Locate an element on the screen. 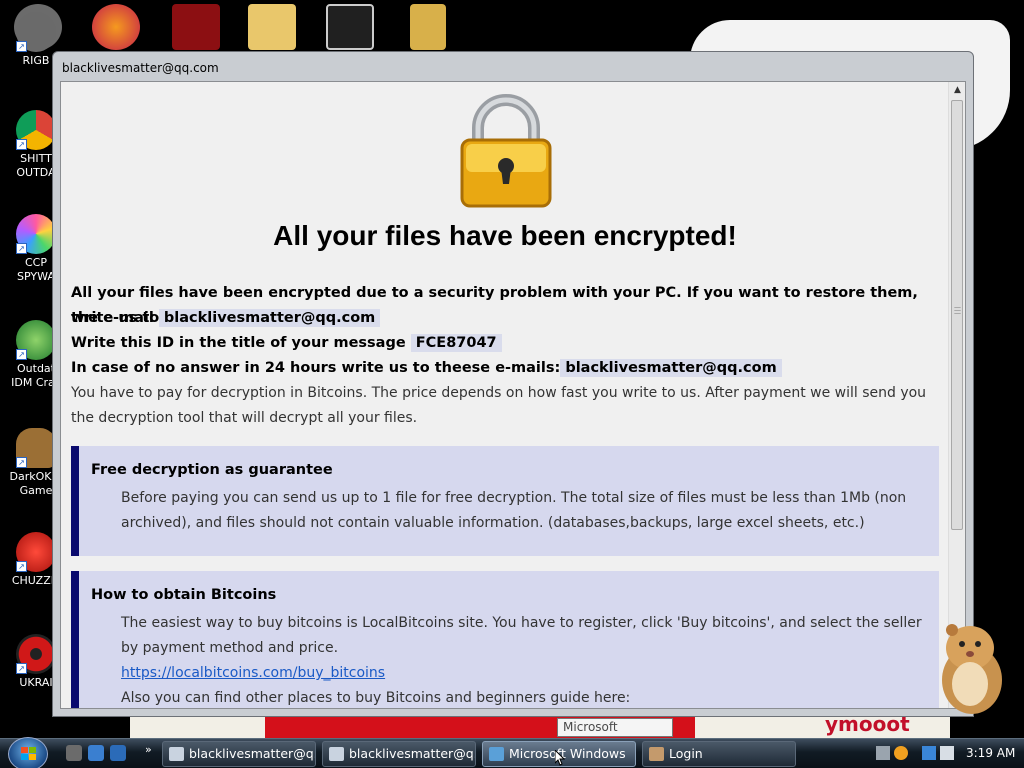  flash-icon is located at coordinates (196, 27).